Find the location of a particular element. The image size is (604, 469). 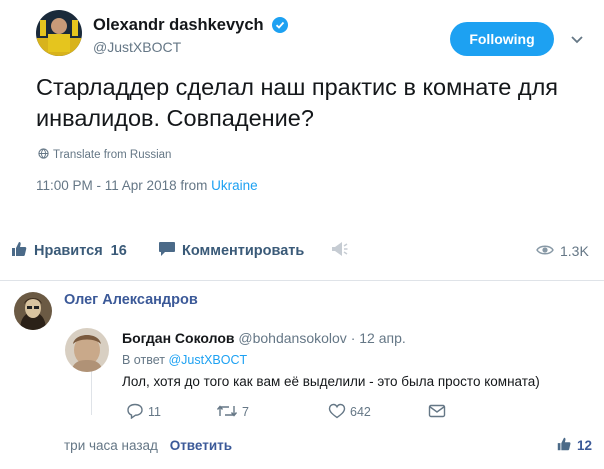

comment-label: Комментировать is located at coordinates (243, 251).